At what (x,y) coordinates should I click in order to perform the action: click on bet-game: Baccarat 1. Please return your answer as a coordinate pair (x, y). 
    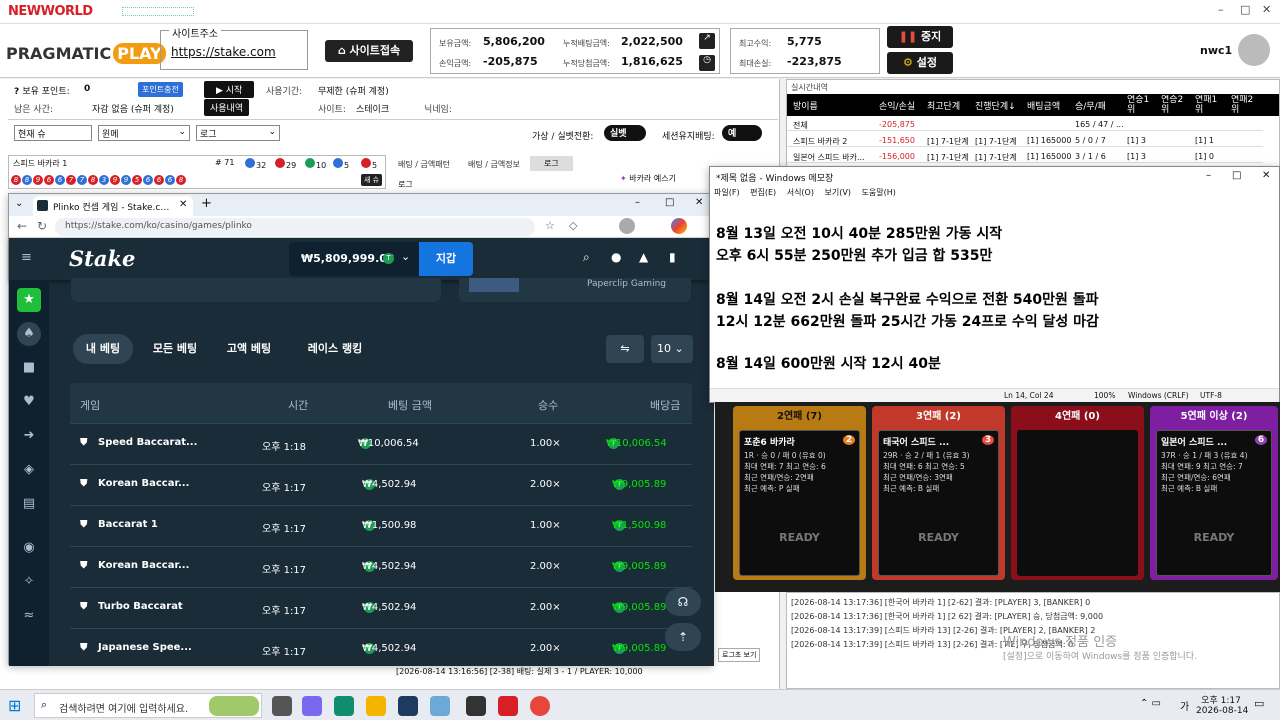
    Looking at the image, I should click on (128, 524).